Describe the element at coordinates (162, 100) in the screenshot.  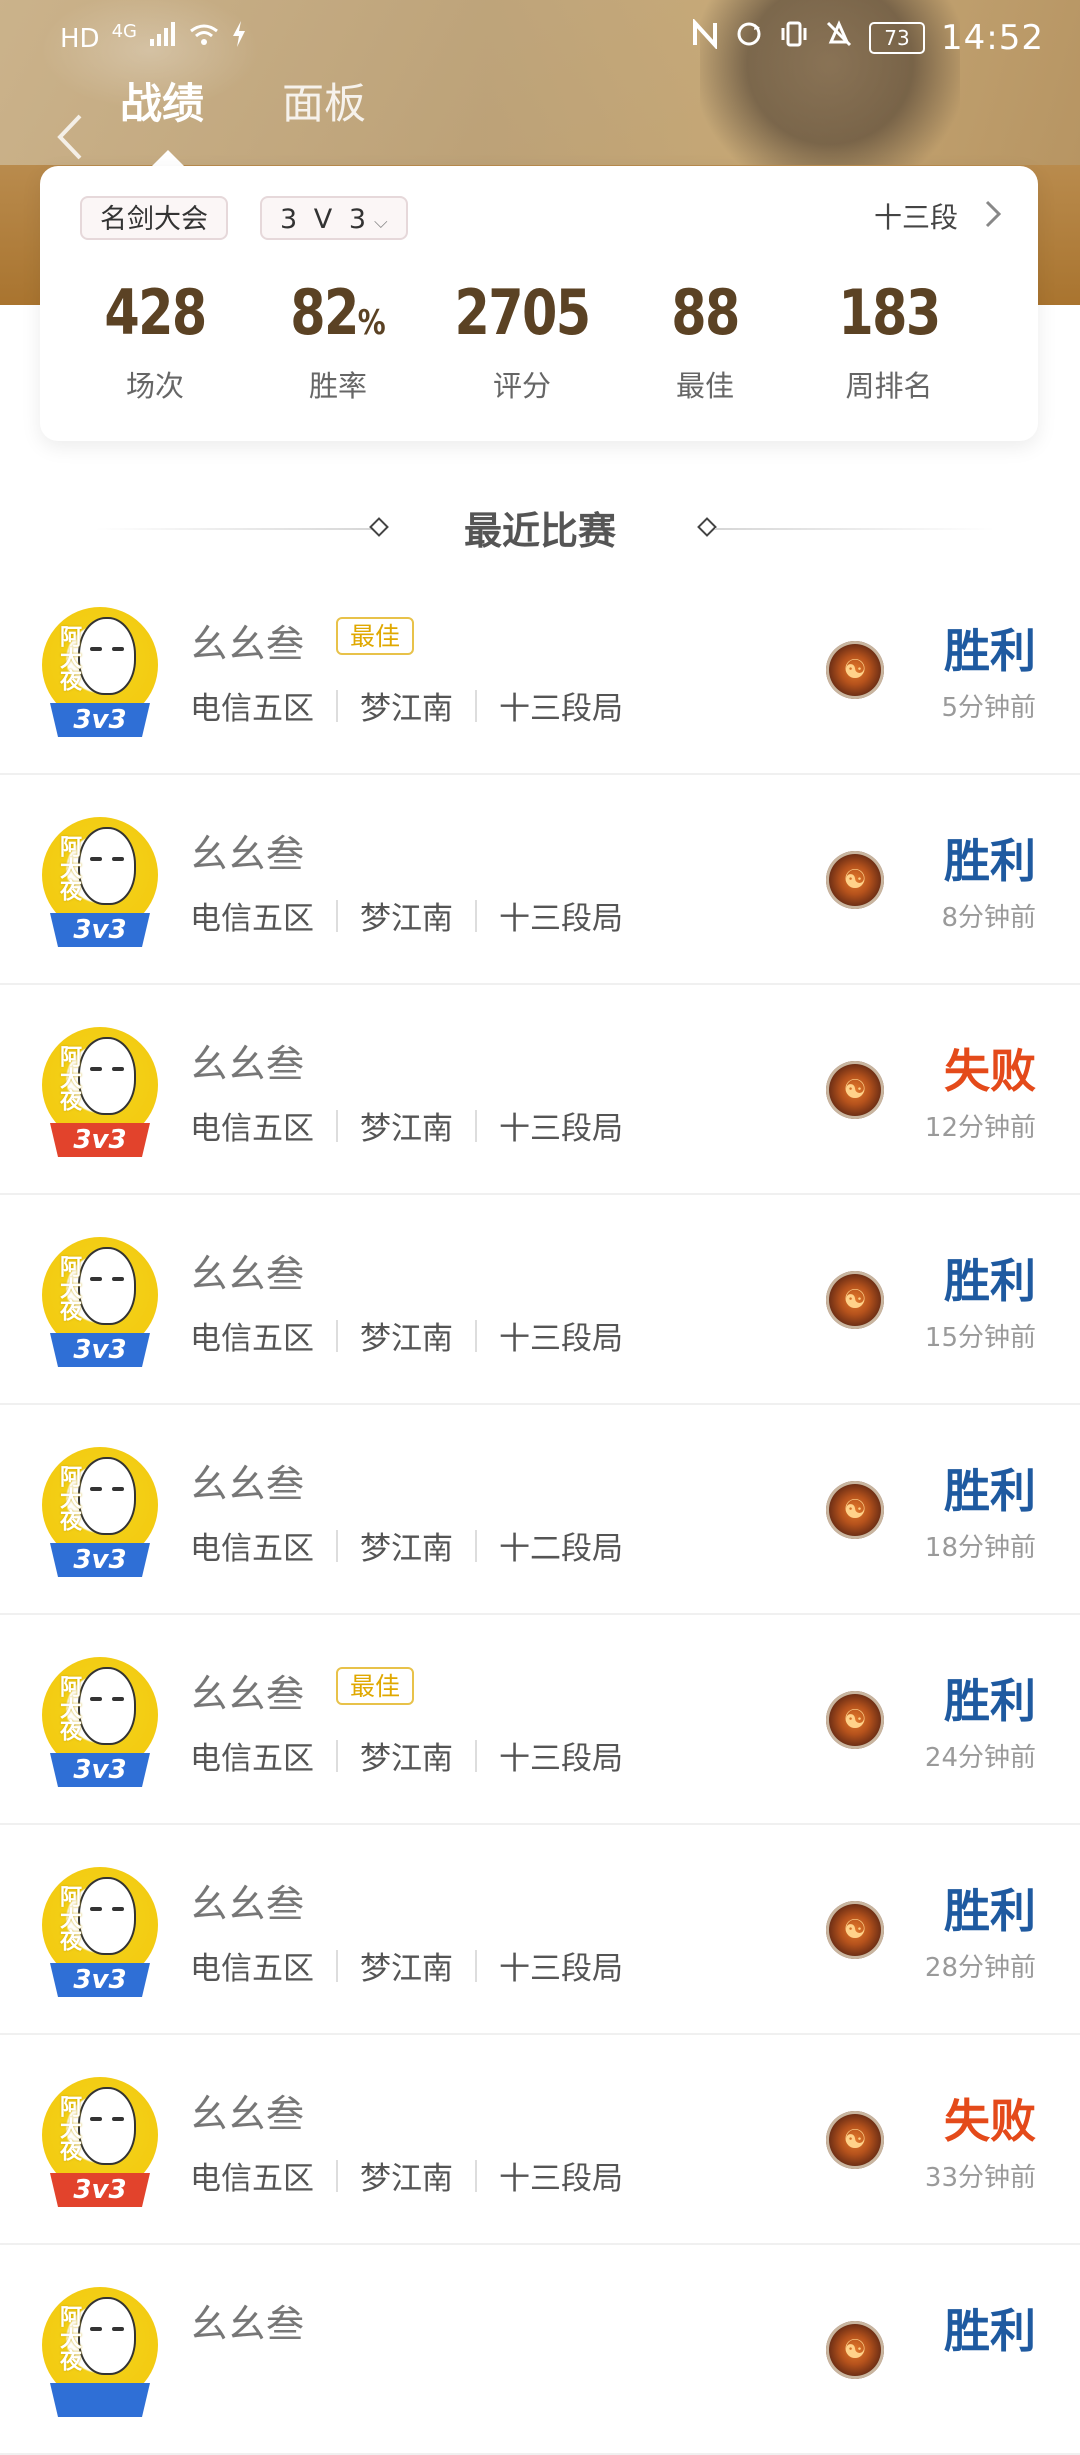
I see `tab-record: 战绩` at that location.